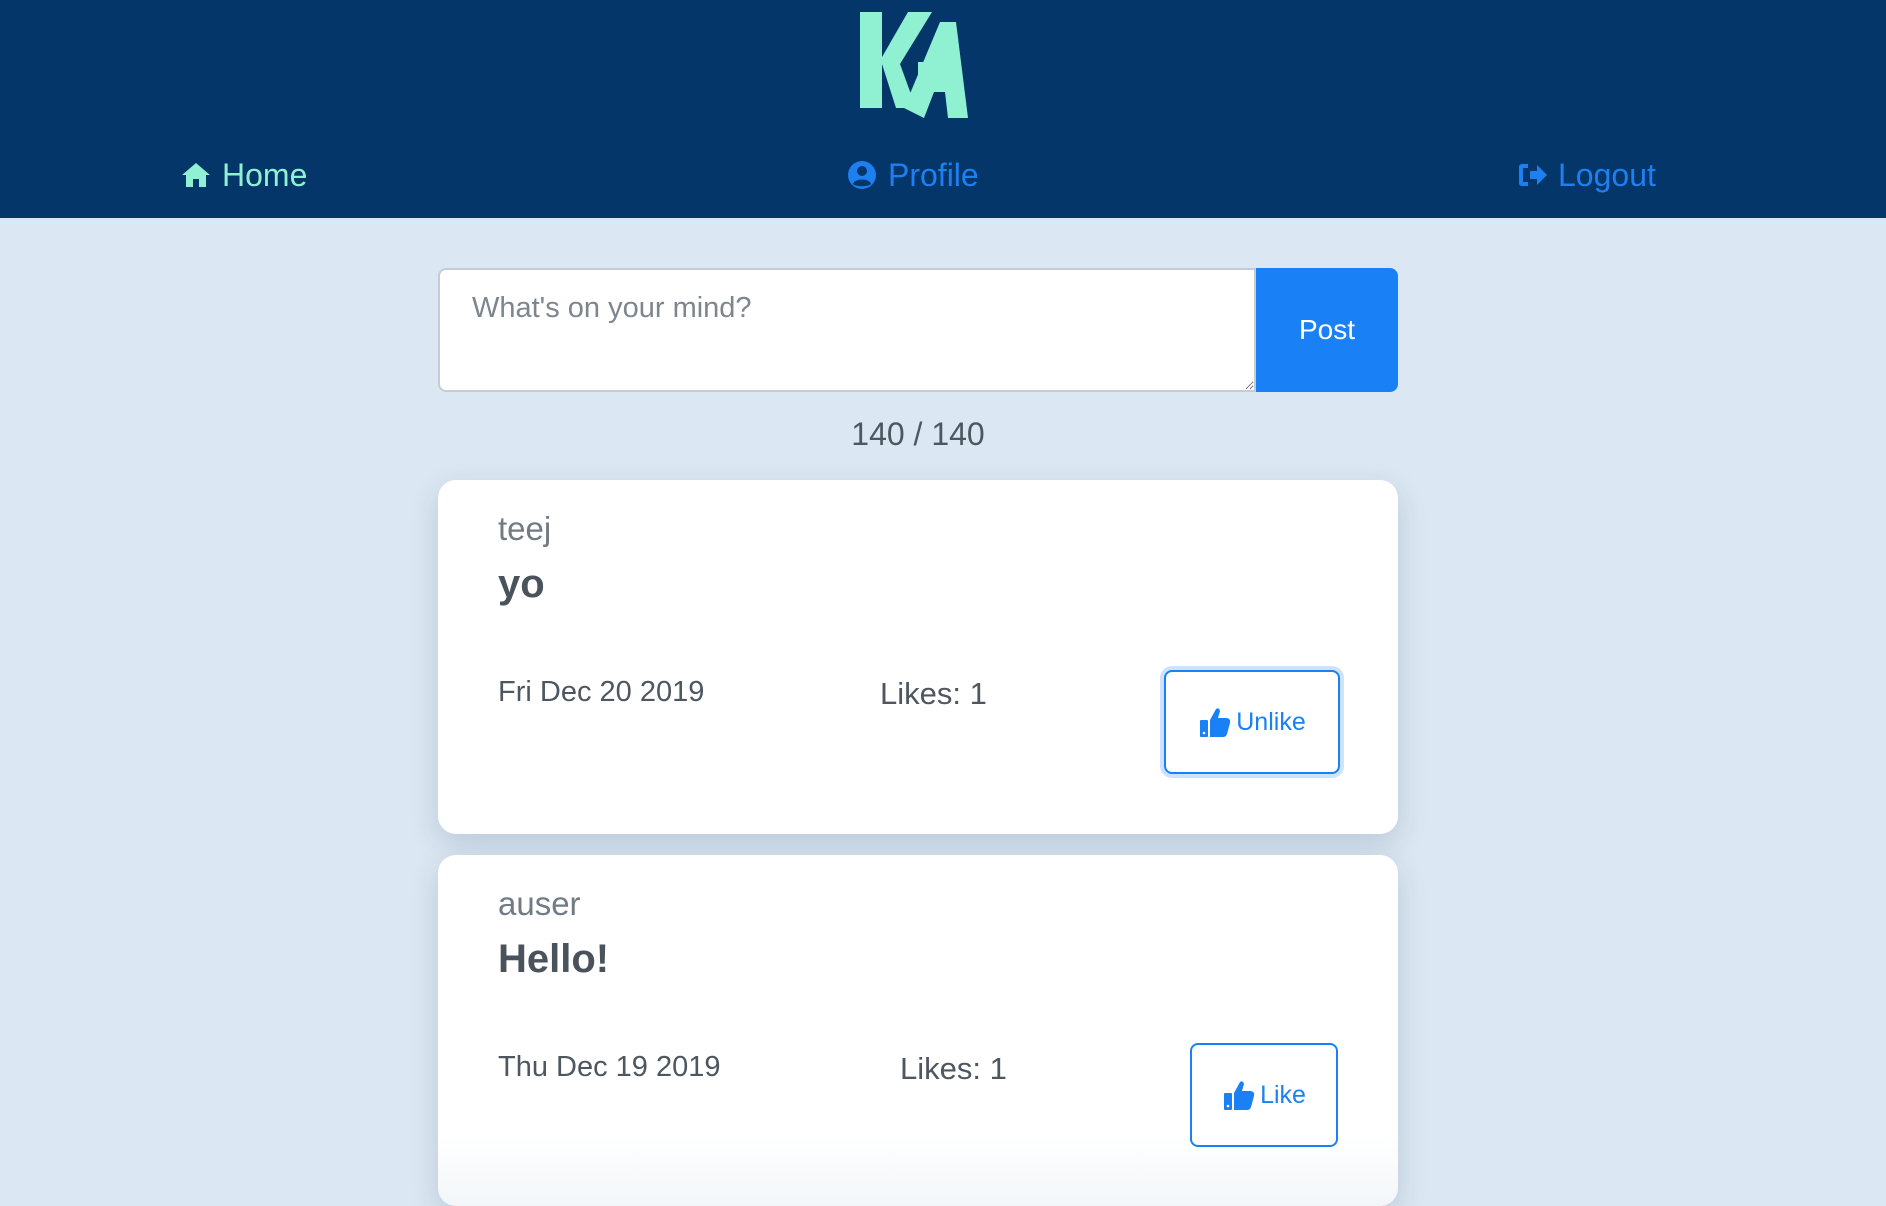  What do you see at coordinates (554, 959) in the screenshot?
I see `post-content: Hello!` at bounding box center [554, 959].